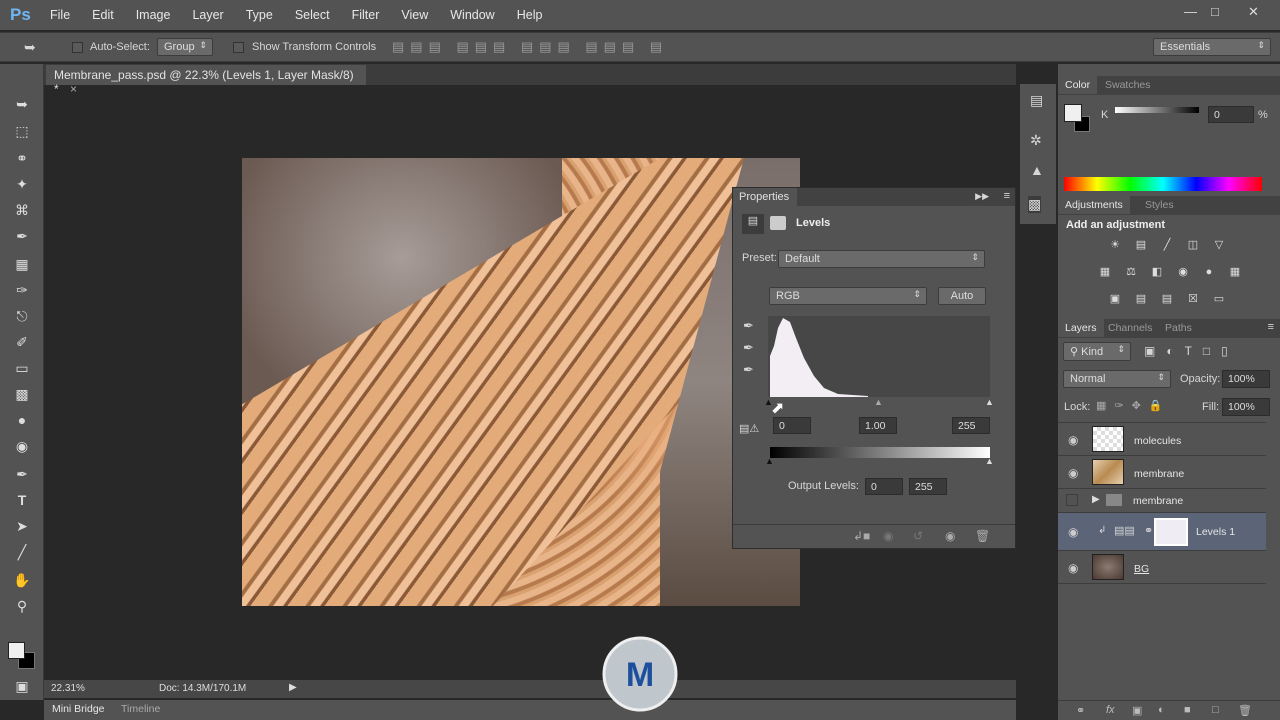 The width and height of the screenshot is (1280, 720). What do you see at coordinates (748, 370) in the screenshot?
I see `white-point-eyedropper-icon: ✒` at bounding box center [748, 370].